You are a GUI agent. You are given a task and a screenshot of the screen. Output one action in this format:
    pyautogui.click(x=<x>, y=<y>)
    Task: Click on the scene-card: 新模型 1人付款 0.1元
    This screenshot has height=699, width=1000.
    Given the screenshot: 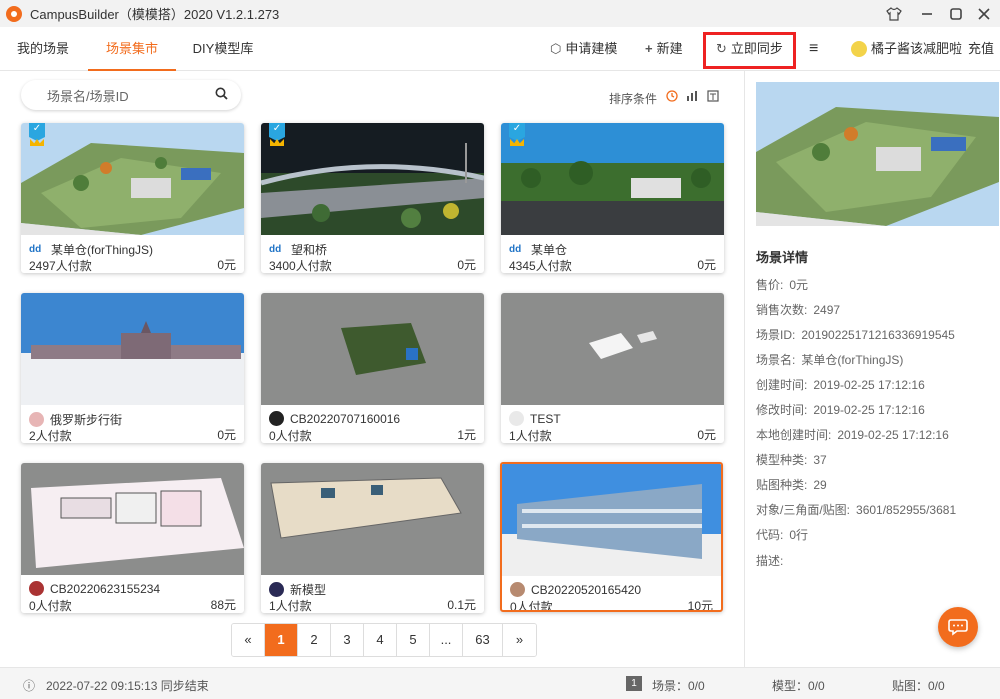 What is the action you would take?
    pyautogui.click(x=372, y=538)
    